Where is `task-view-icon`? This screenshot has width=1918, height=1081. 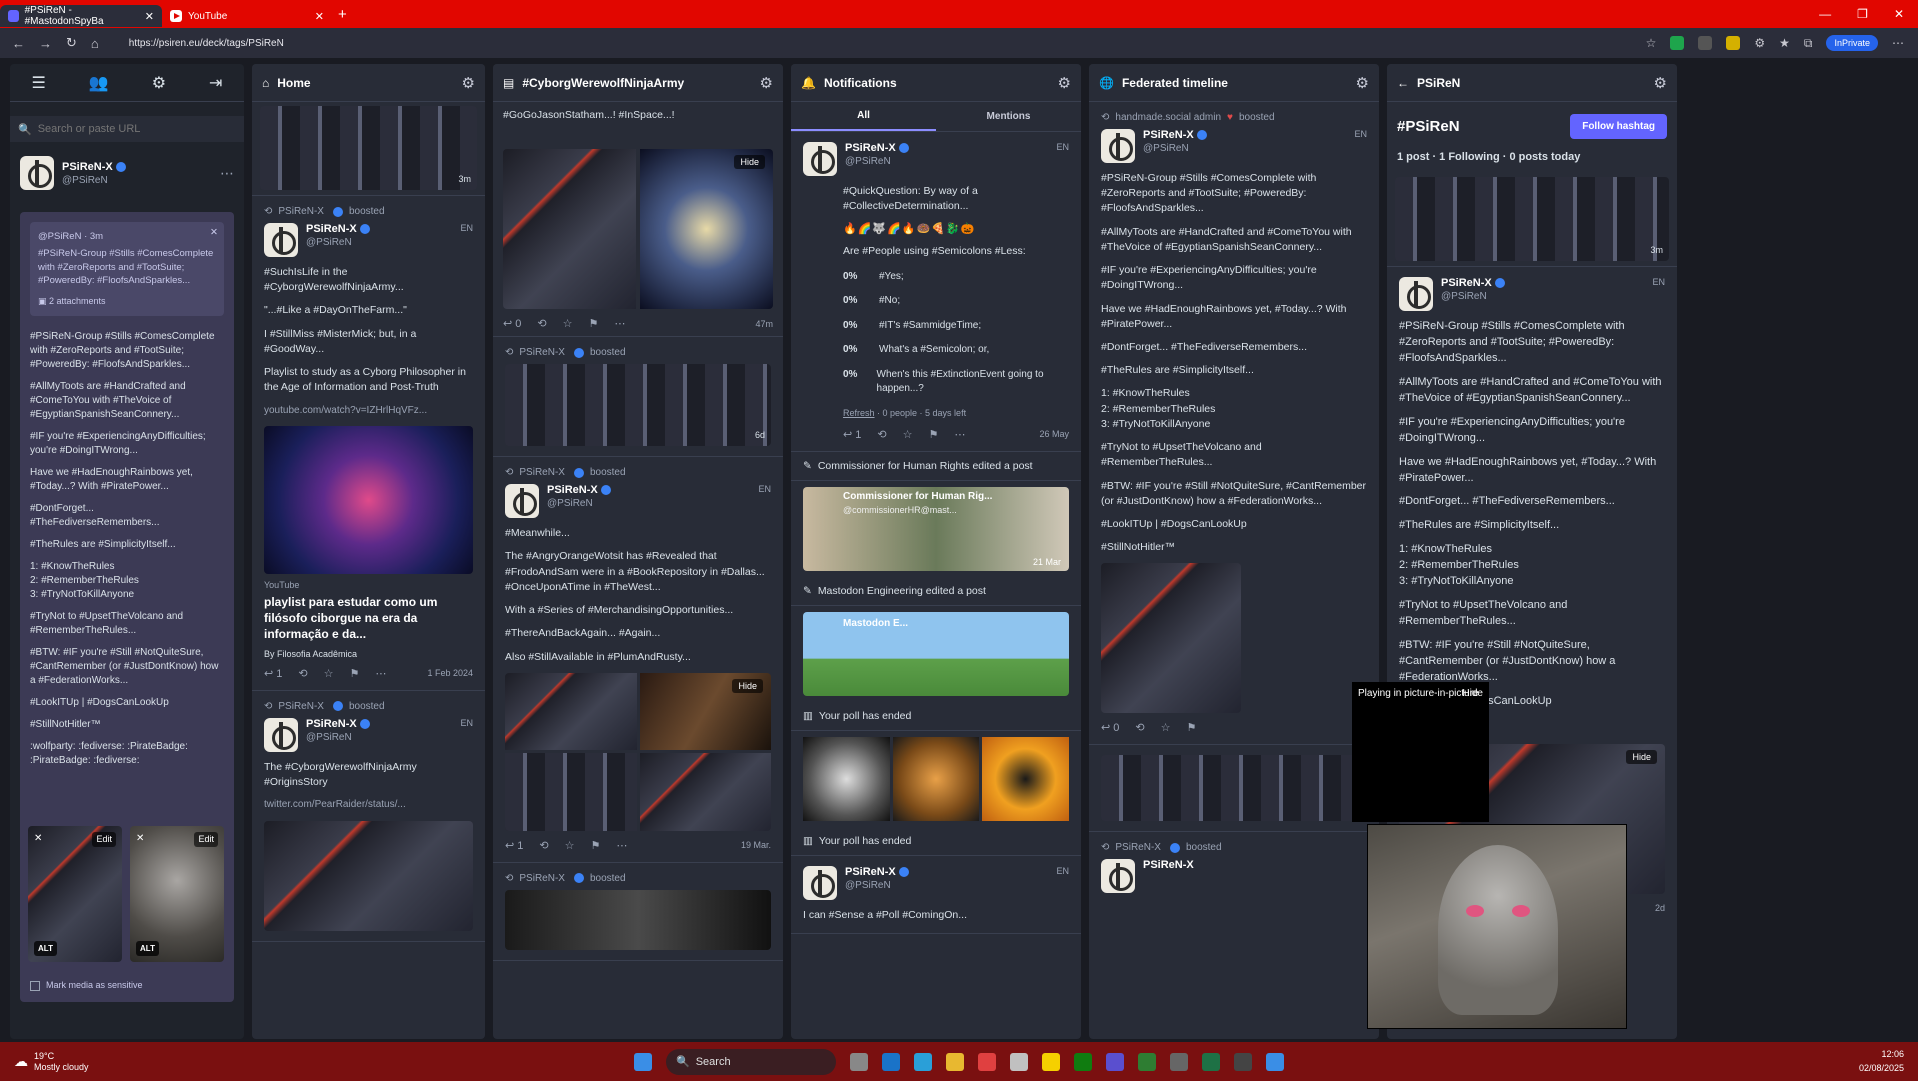
task-view-icon is located at coordinates (859, 1061).